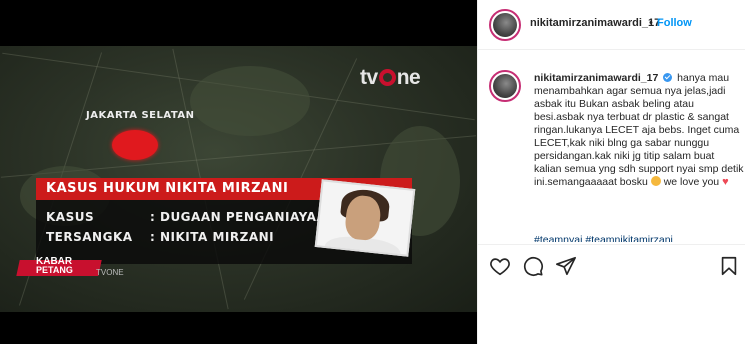 The width and height of the screenshot is (745, 344). What do you see at coordinates (639, 238) in the screenshot?
I see `caption-hashtags: #teamnyai #teamnikitamirzani` at bounding box center [639, 238].